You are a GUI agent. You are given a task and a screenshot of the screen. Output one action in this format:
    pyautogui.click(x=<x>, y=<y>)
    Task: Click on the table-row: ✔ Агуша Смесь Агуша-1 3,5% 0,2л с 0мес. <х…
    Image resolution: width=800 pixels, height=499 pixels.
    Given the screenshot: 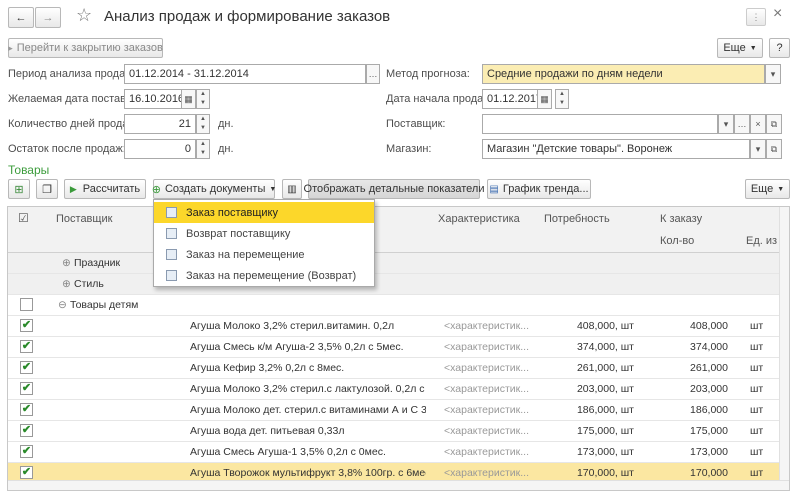 What is the action you would take?
    pyautogui.click(x=398, y=452)
    